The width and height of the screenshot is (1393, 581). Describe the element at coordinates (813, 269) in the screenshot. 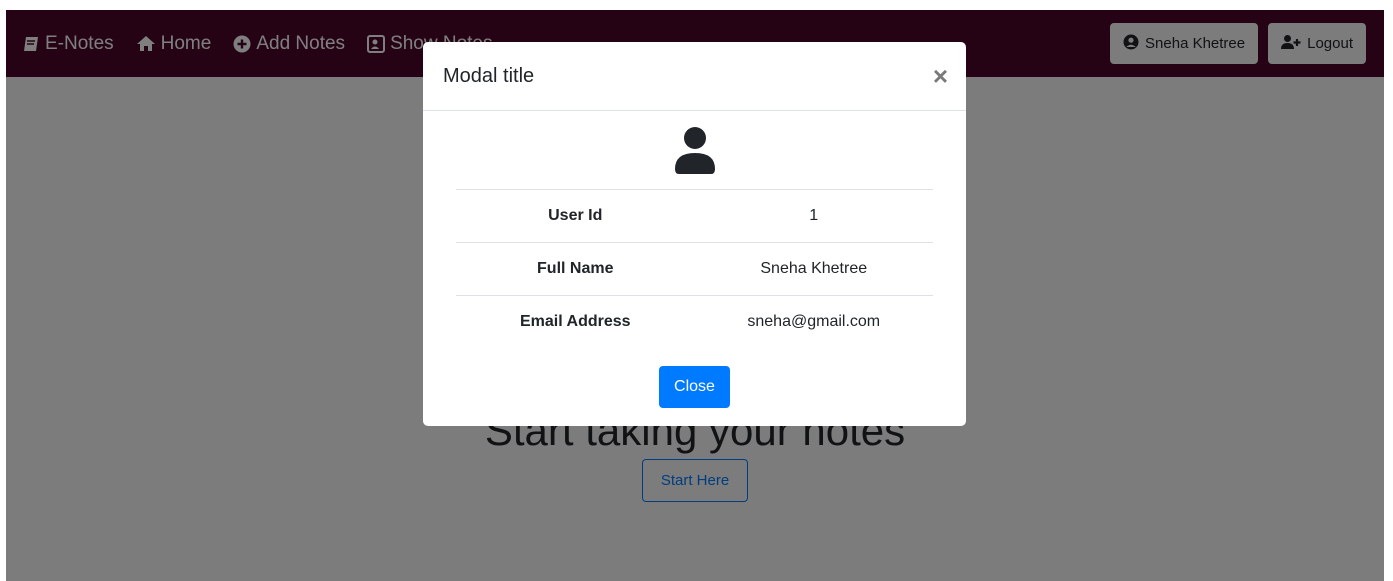

I see `full-name-value: Sneha Khetree` at that location.